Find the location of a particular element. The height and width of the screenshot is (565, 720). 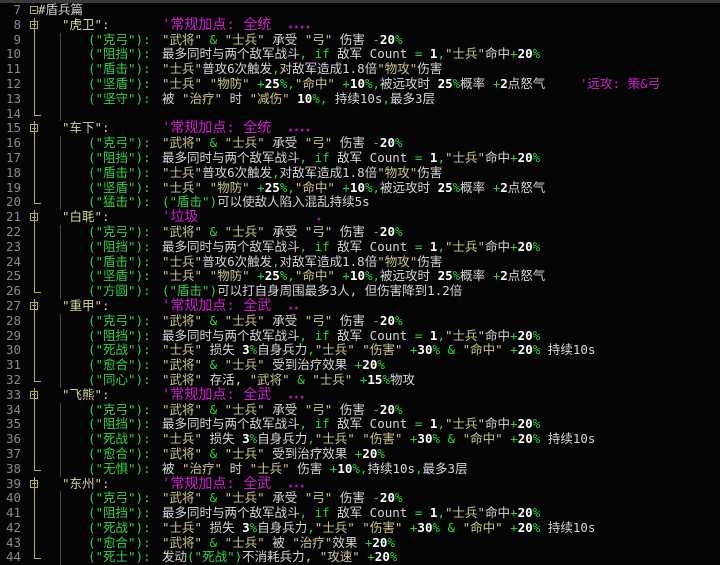

skill-key: ("盾击"): is located at coordinates (119, 69).